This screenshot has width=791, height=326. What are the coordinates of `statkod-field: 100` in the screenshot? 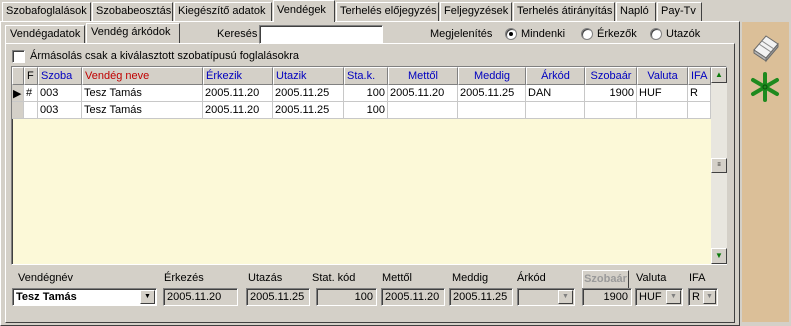 It's located at (346, 297).